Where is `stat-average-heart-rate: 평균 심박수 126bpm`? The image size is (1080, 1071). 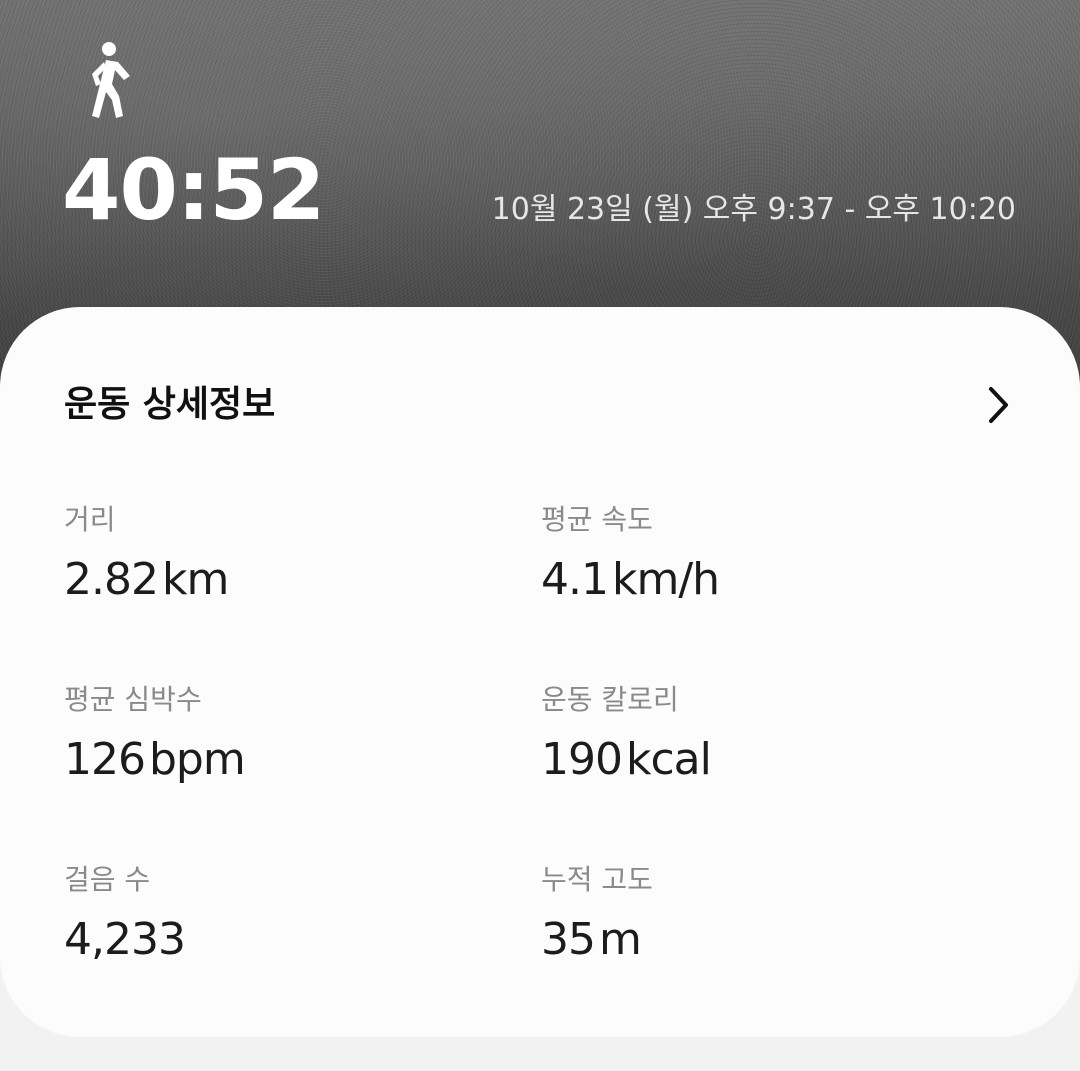
stat-average-heart-rate: 평균 심박수 126bpm is located at coordinates (274, 735).